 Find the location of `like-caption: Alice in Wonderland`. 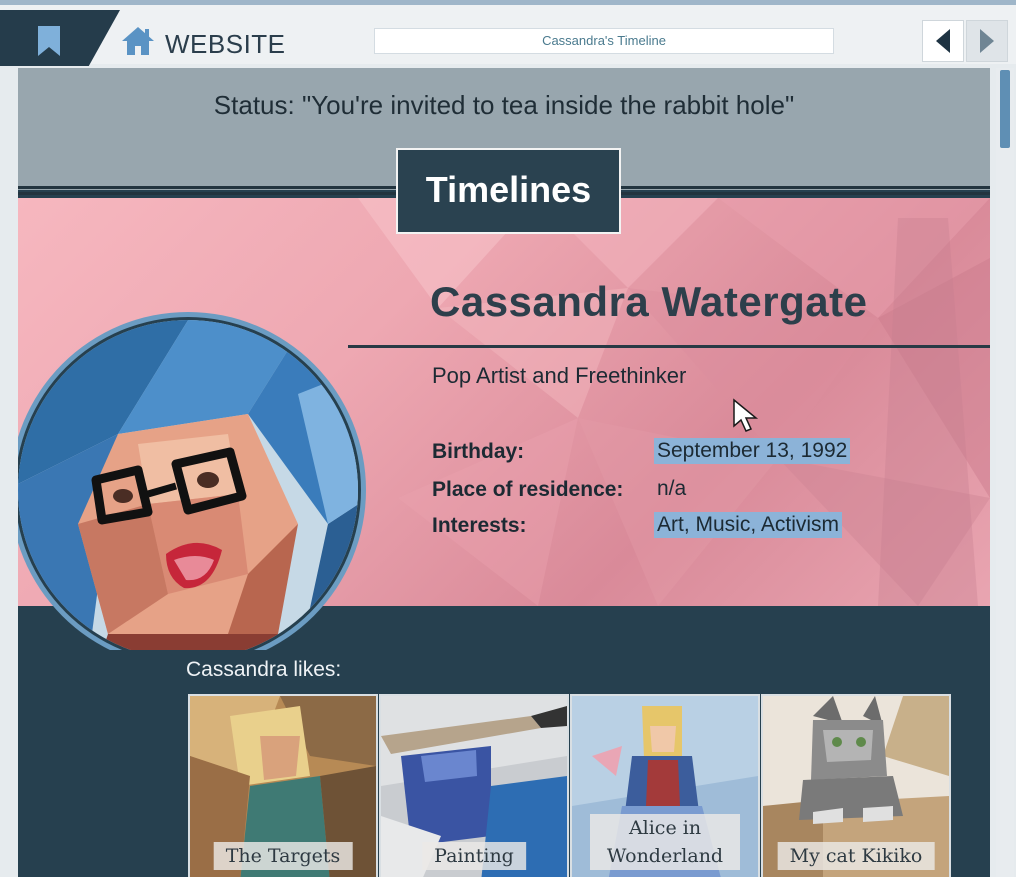

like-caption: Alice in Wonderland is located at coordinates (665, 842).